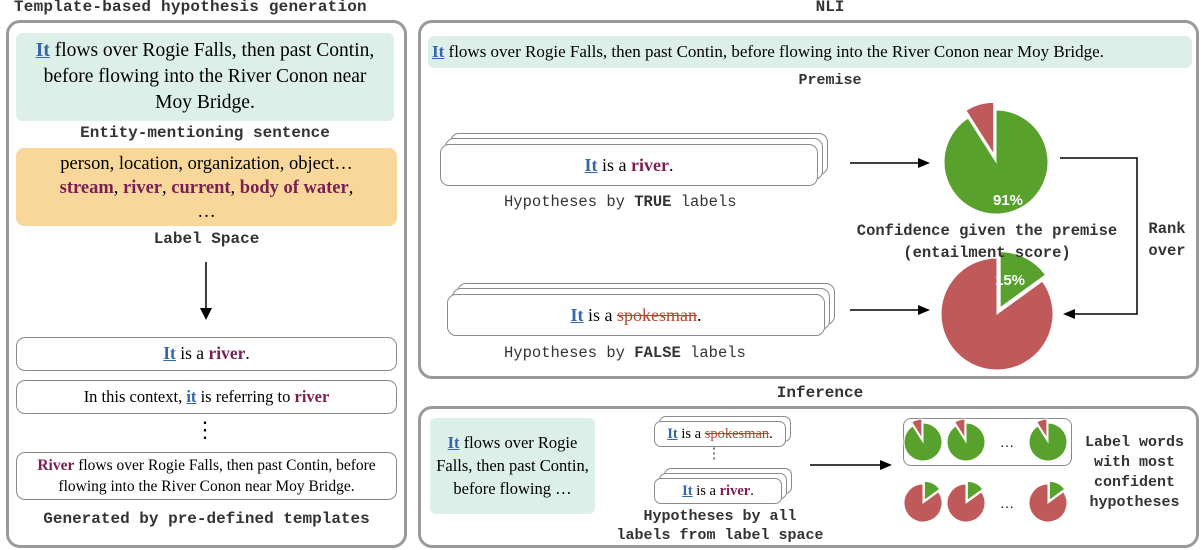 Image resolution: width=1203 pixels, height=550 pixels. Describe the element at coordinates (294, 188) in the screenshot. I see `label-body-of-water: body of water` at that location.